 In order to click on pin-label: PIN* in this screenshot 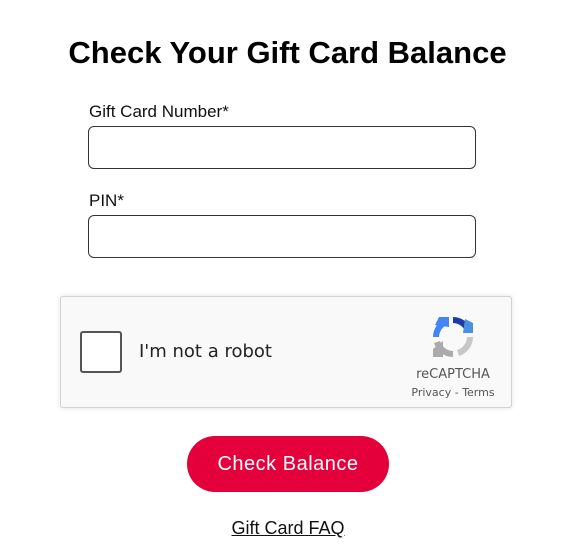, I will do `click(106, 200)`.